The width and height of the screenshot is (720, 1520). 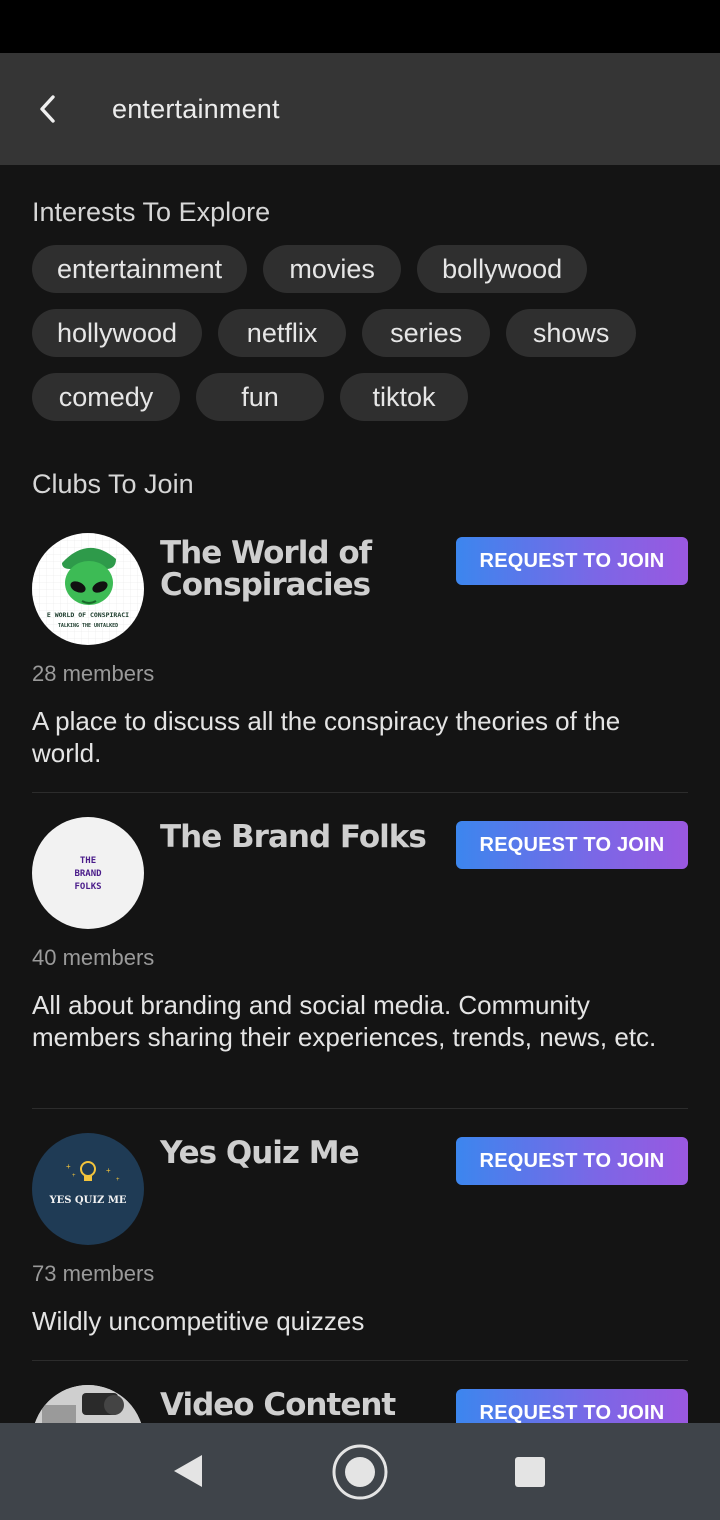 I want to click on club-members: 73 members, so click(x=93, y=1273).